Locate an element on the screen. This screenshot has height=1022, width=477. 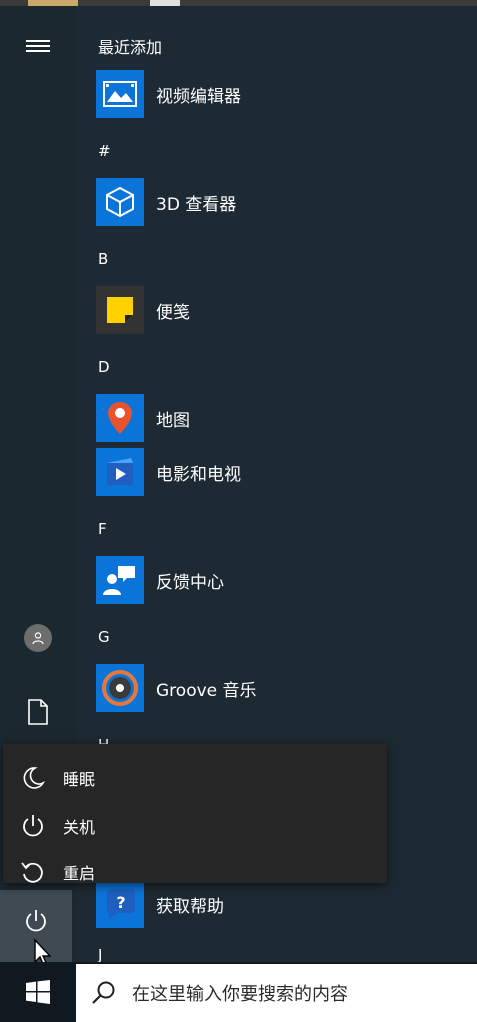
sleep-label: 睡眠 is located at coordinates (79, 779).